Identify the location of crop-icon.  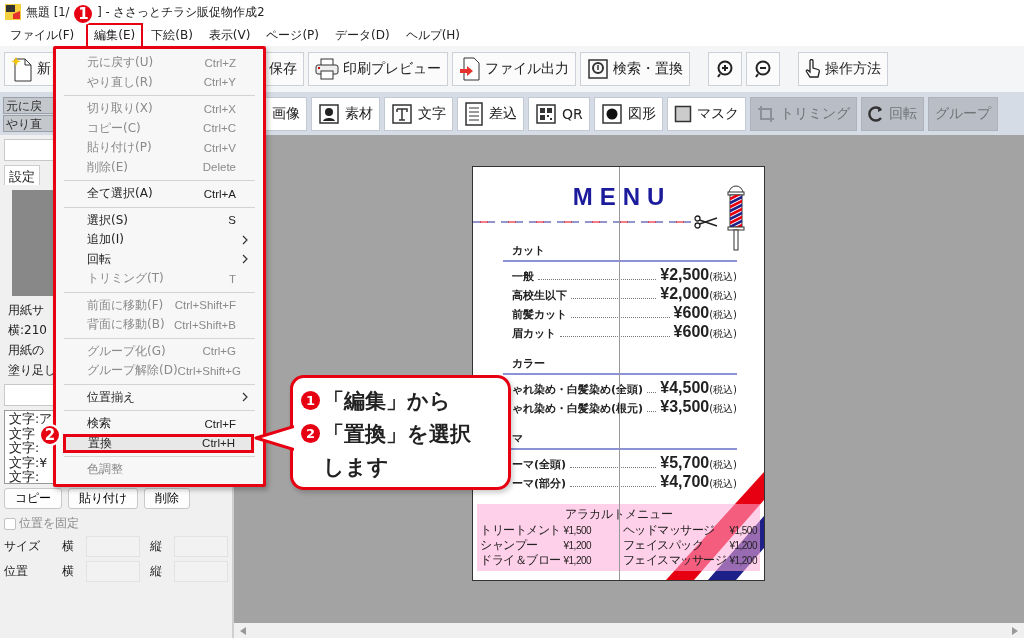
(765, 114).